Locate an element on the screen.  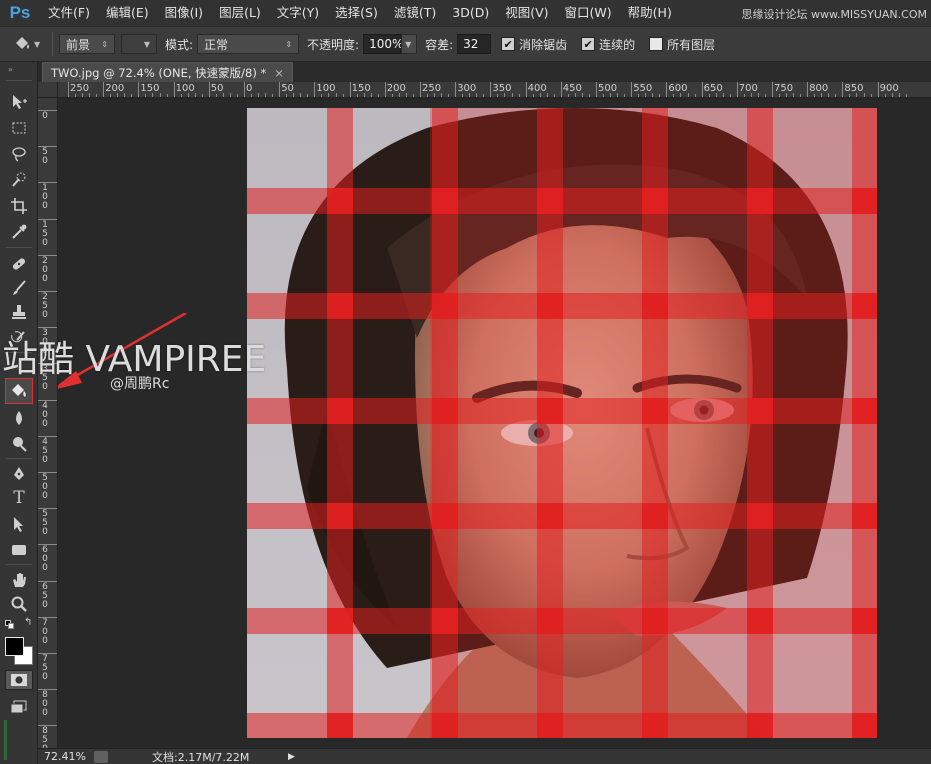
menu-view: 视图(V) is located at coordinates (526, 13).